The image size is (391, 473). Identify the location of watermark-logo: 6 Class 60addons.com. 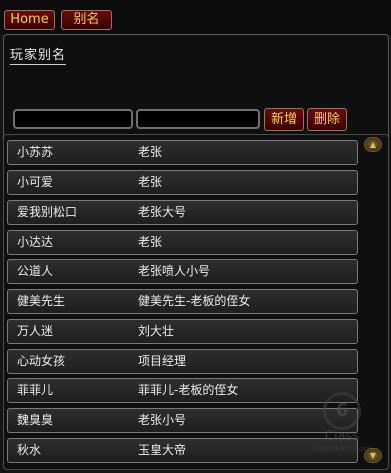
(342, 427).